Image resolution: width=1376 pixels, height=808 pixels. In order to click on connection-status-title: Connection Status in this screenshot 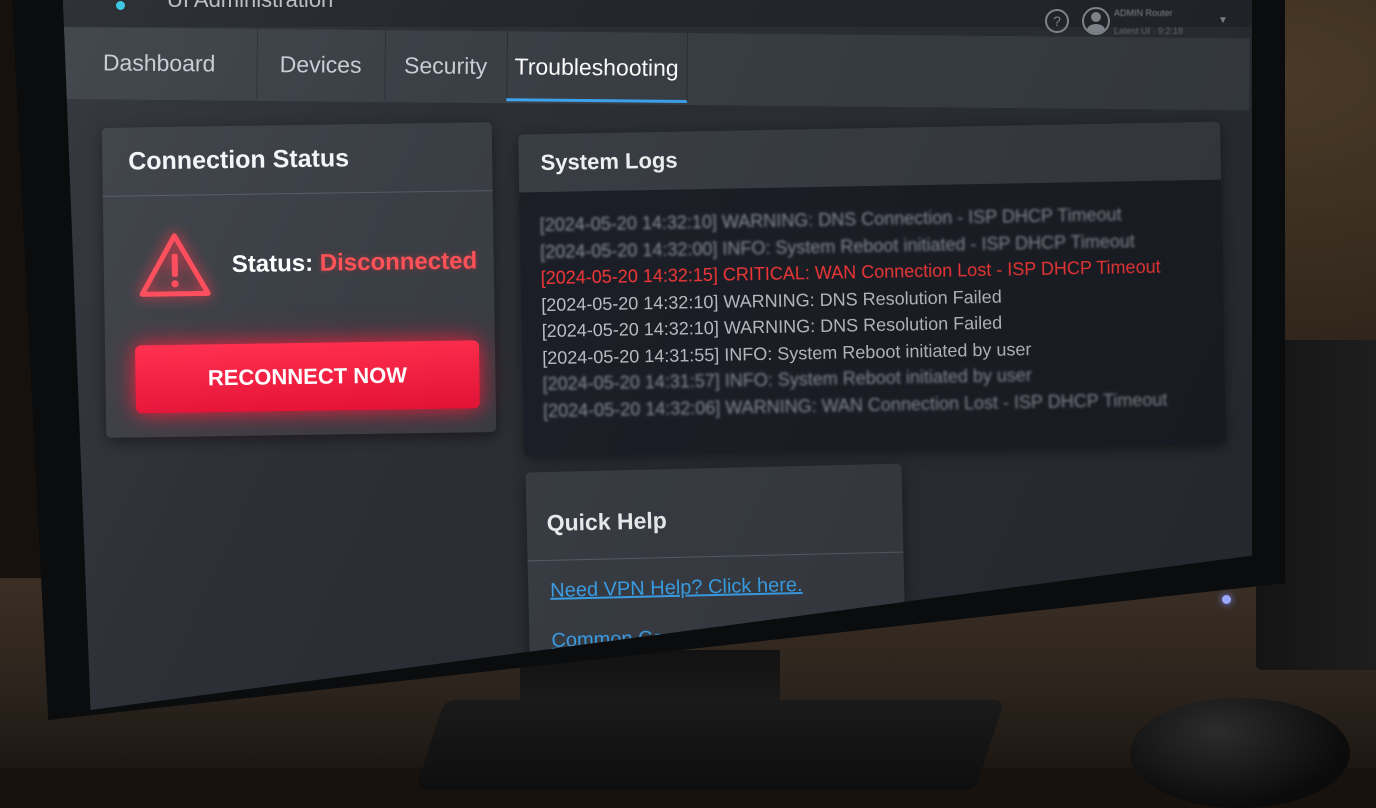, I will do `click(239, 160)`.